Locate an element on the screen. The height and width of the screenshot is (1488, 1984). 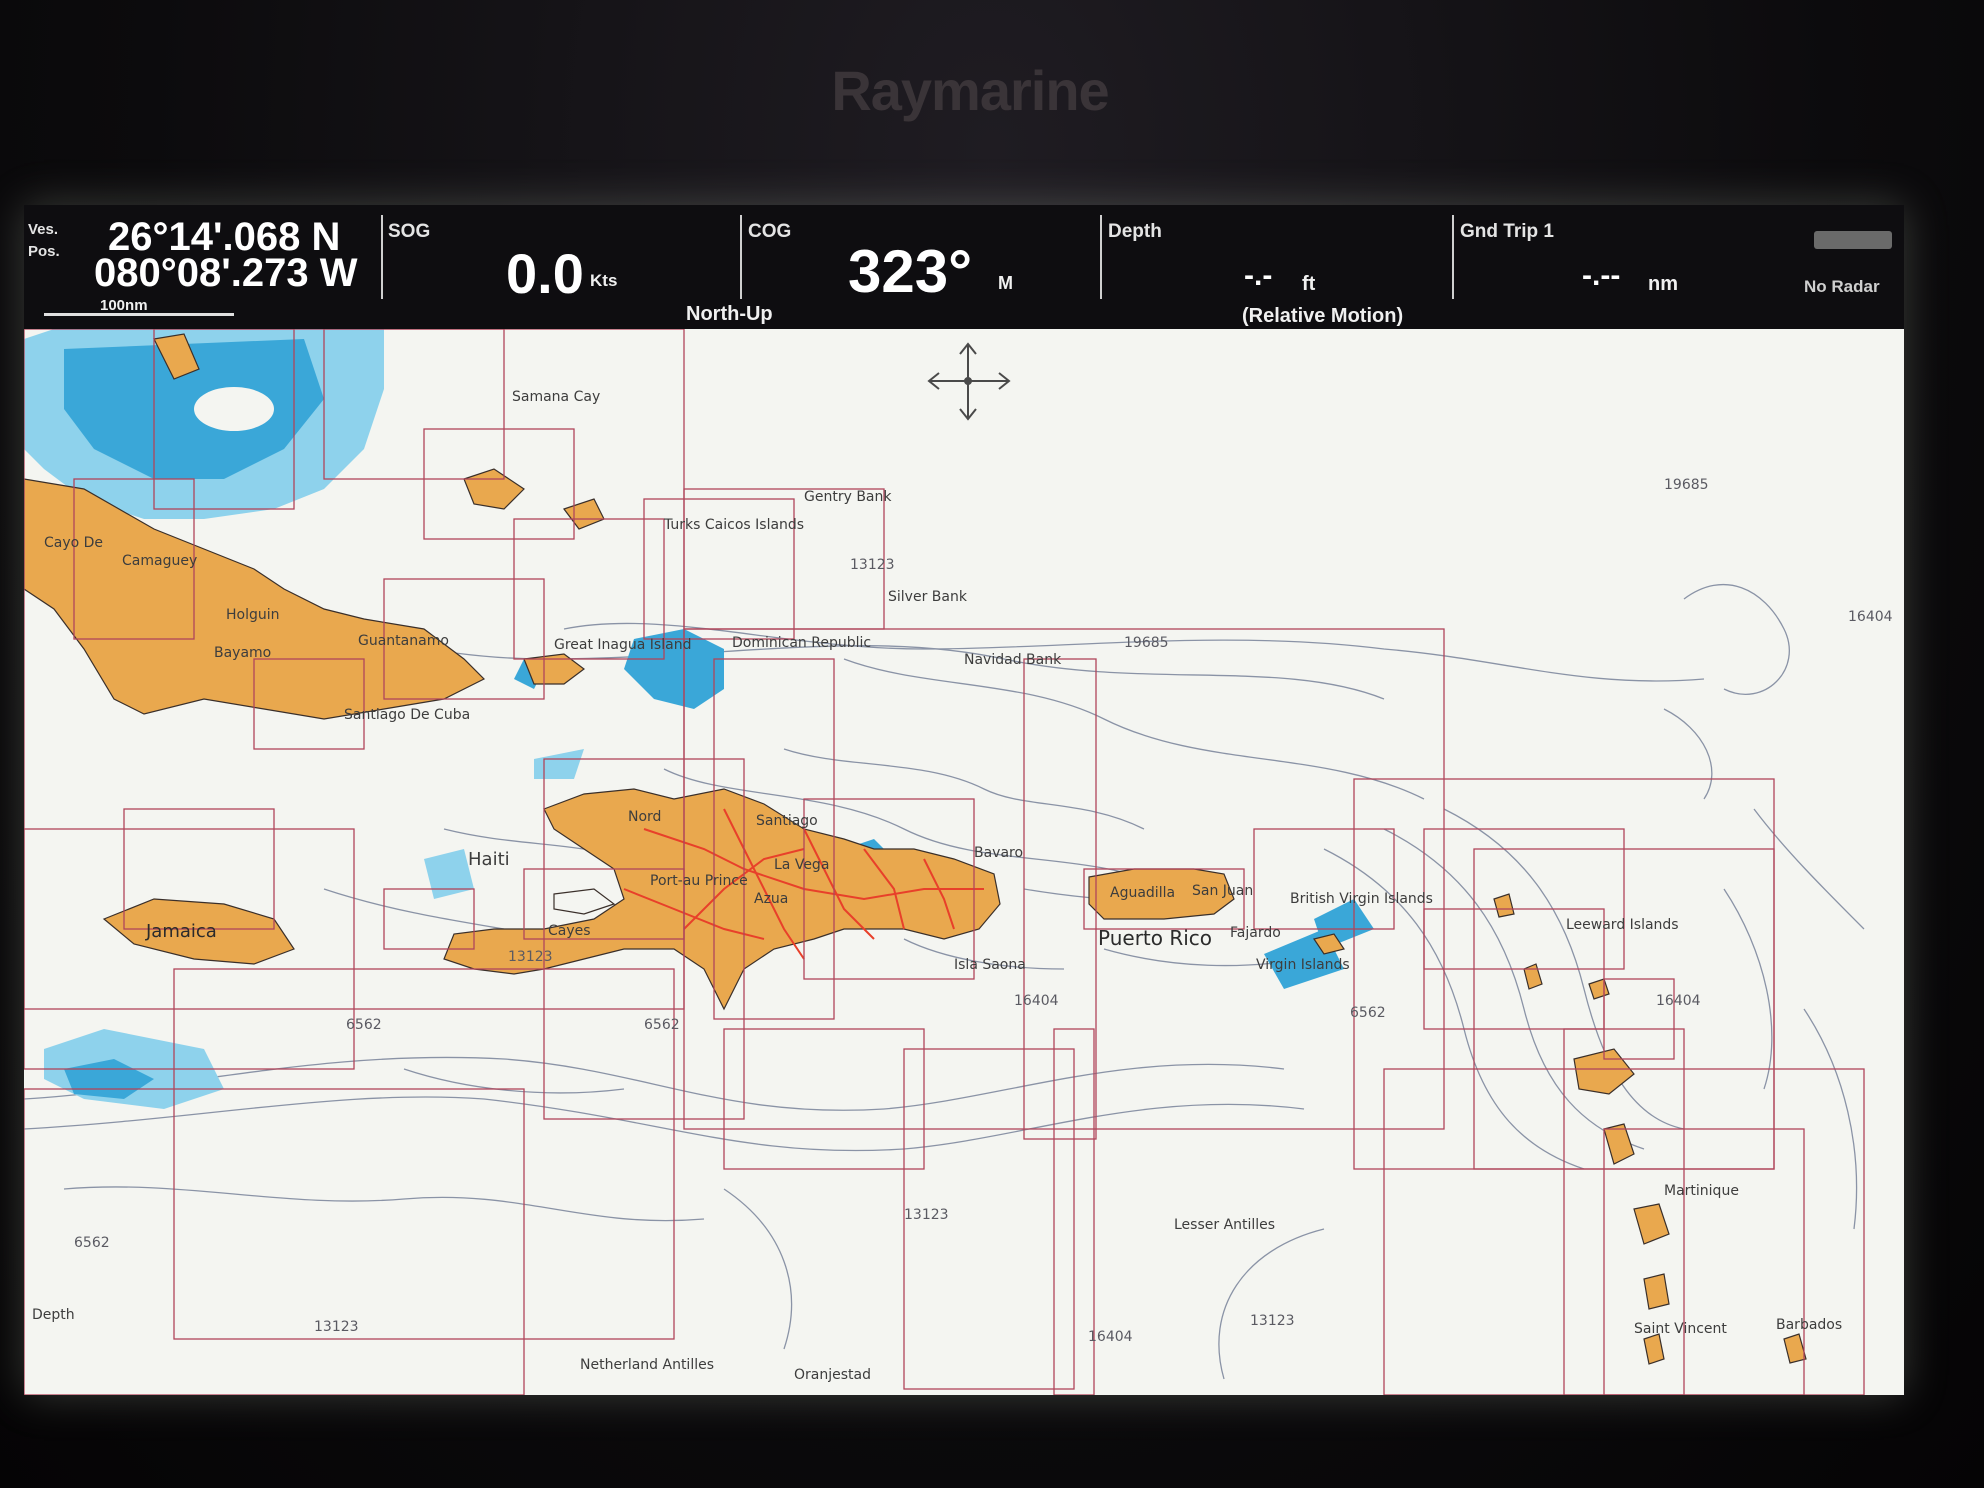
label-netherland-antilles: Netherland Antilles is located at coordinates (647, 1365).